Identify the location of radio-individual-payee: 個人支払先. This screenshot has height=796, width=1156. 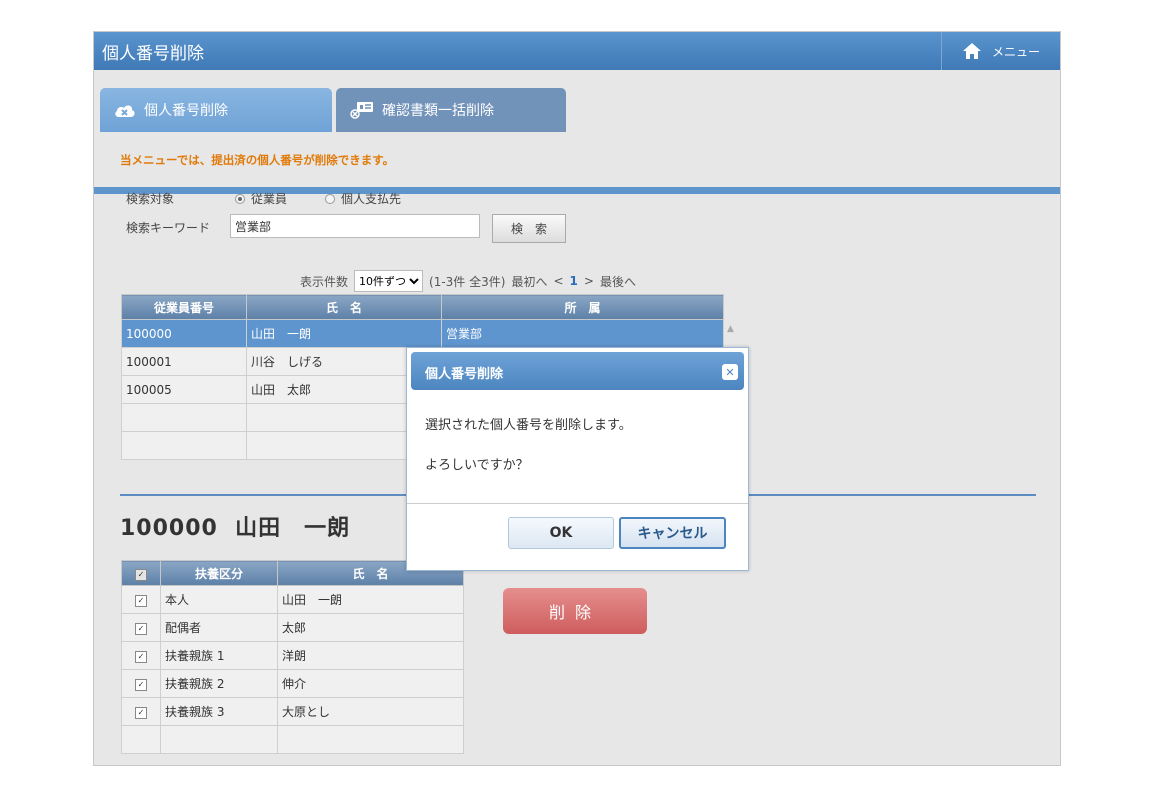
(363, 198).